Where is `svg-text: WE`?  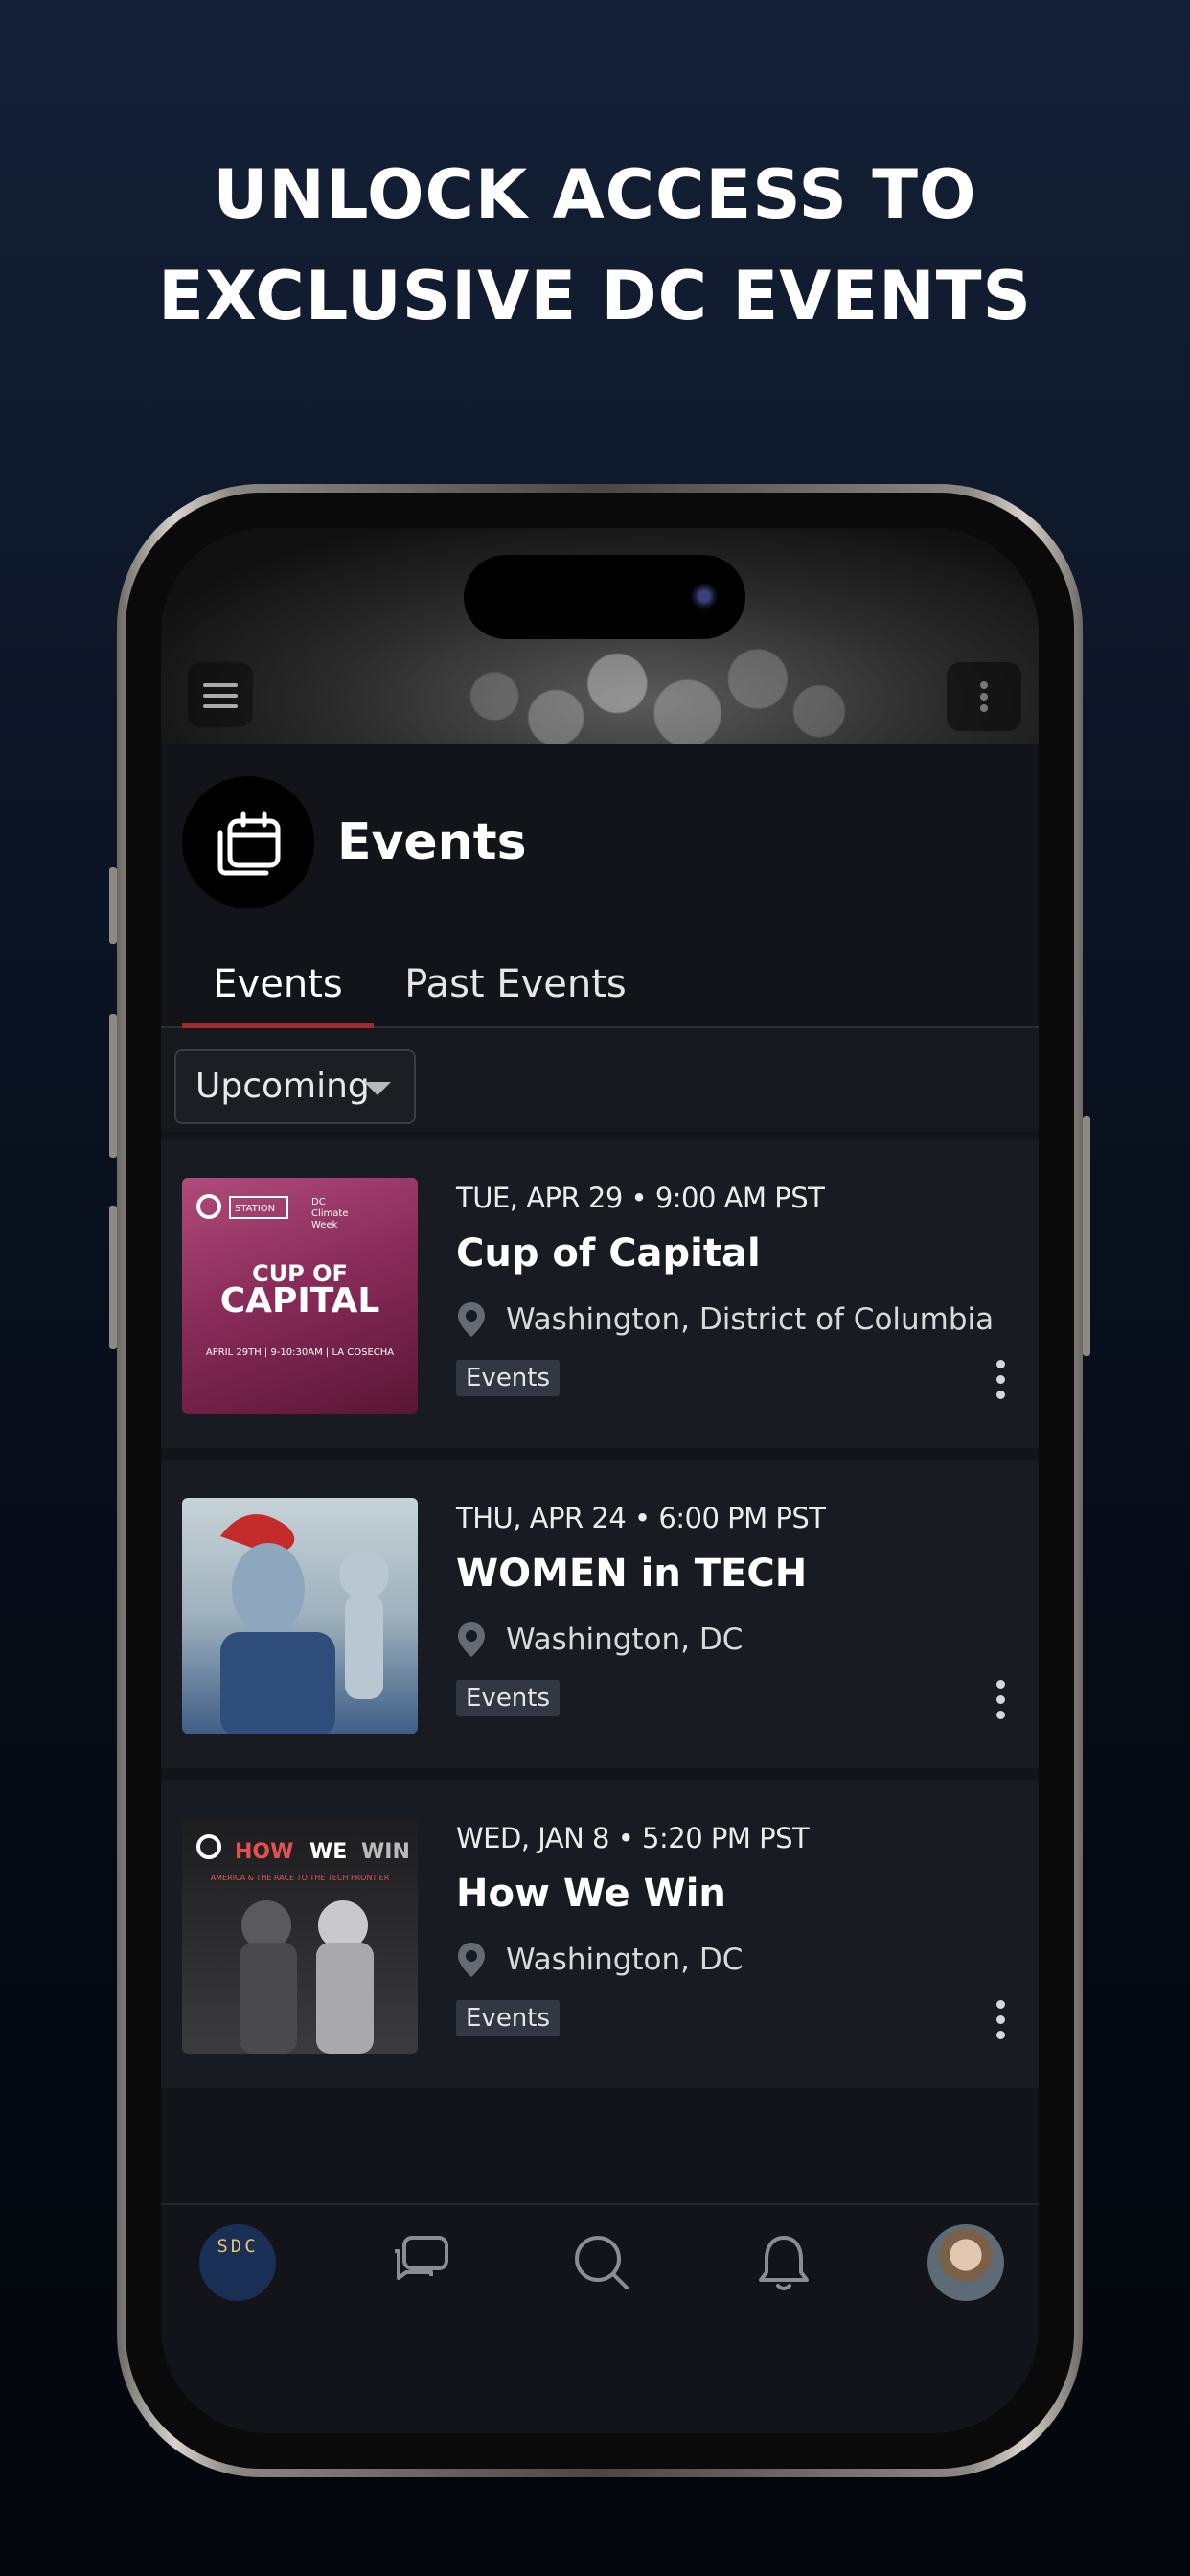
svg-text: WE is located at coordinates (328, 1852).